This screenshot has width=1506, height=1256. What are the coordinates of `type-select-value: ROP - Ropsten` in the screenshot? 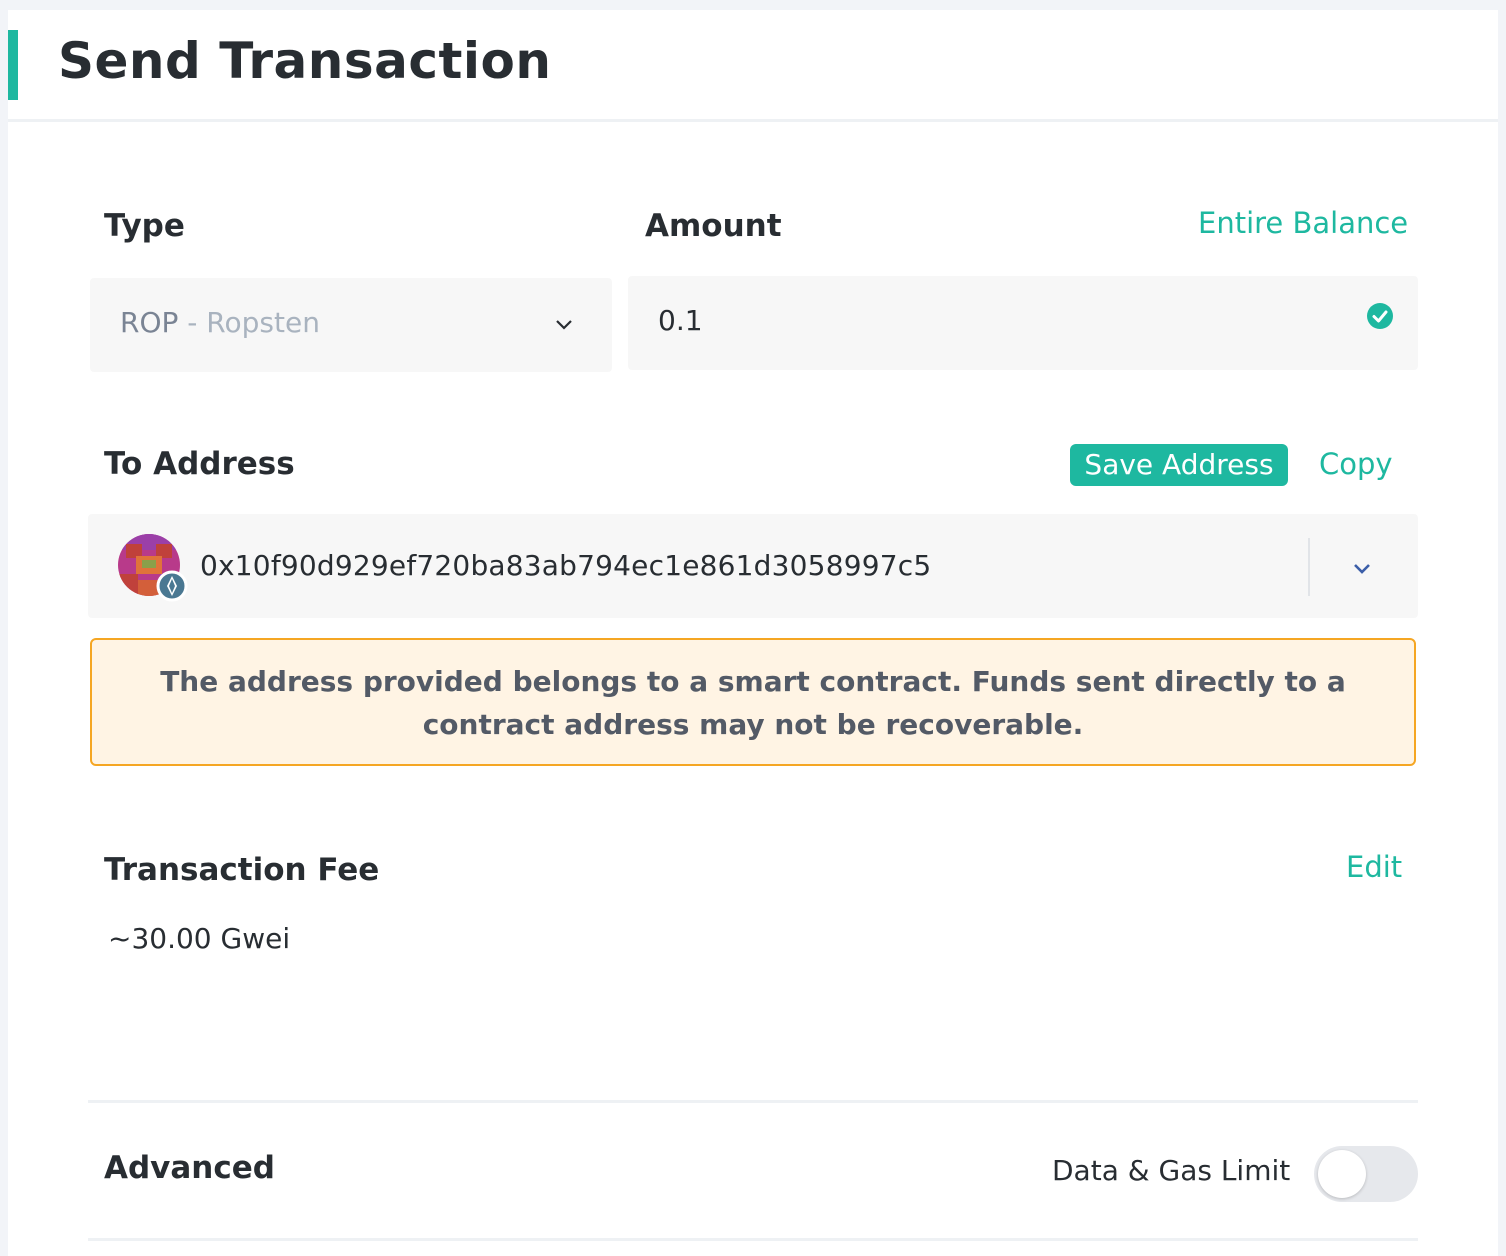 It's located at (220, 322).